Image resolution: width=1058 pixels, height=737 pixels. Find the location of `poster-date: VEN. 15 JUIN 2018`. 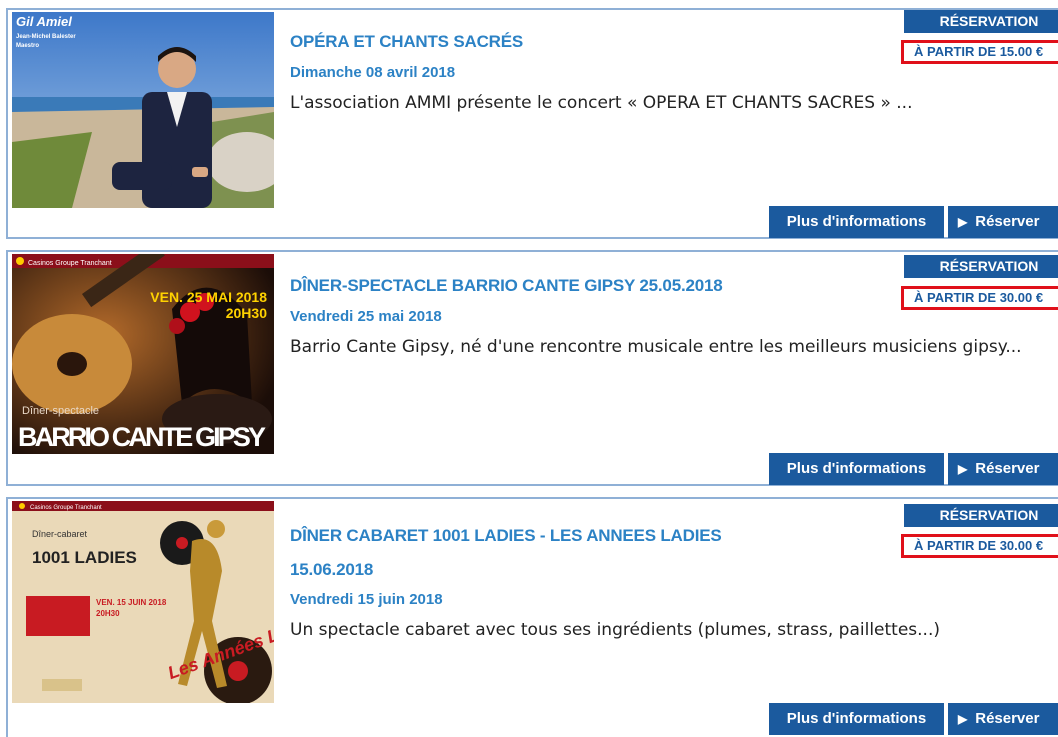

poster-date: VEN. 15 JUIN 2018 is located at coordinates (131, 602).